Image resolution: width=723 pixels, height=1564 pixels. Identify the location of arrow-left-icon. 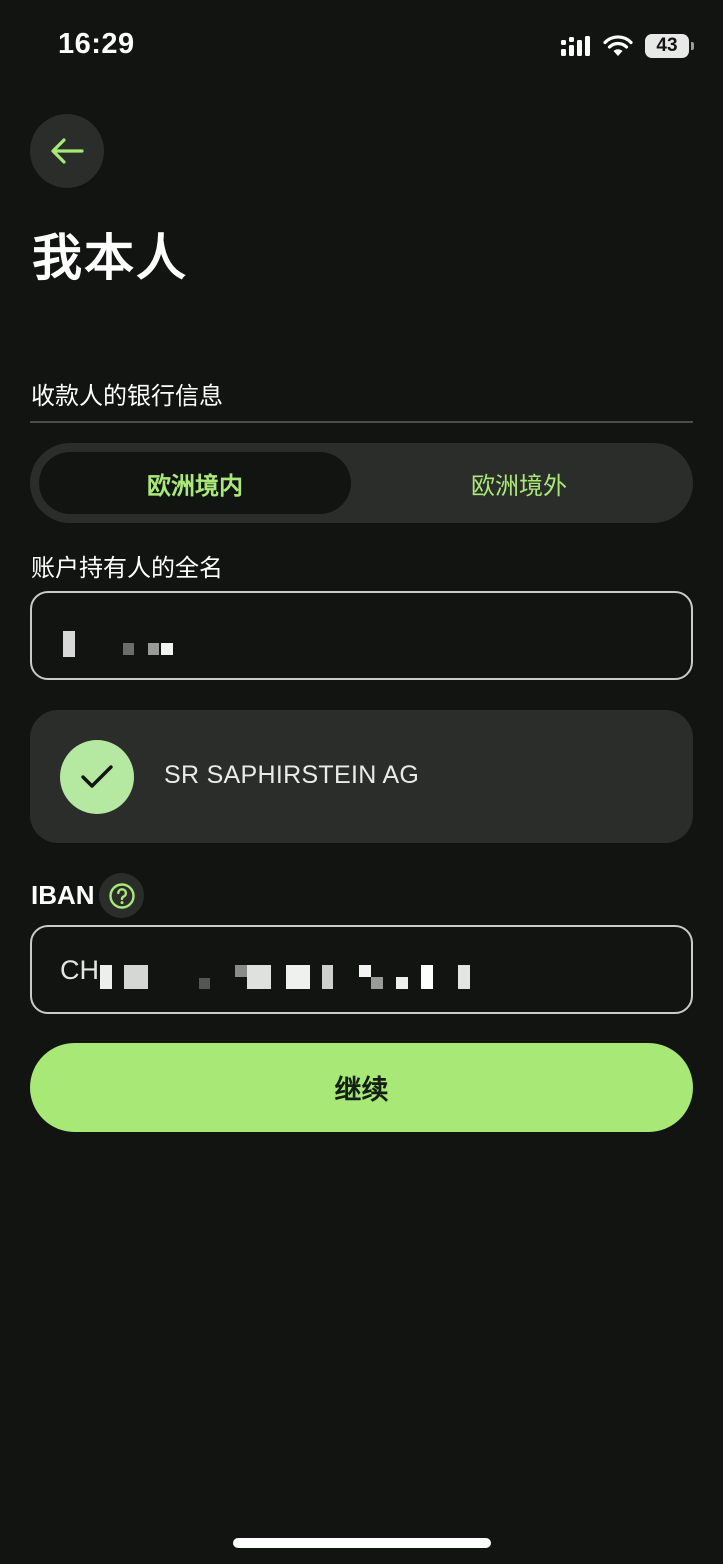
(67, 151).